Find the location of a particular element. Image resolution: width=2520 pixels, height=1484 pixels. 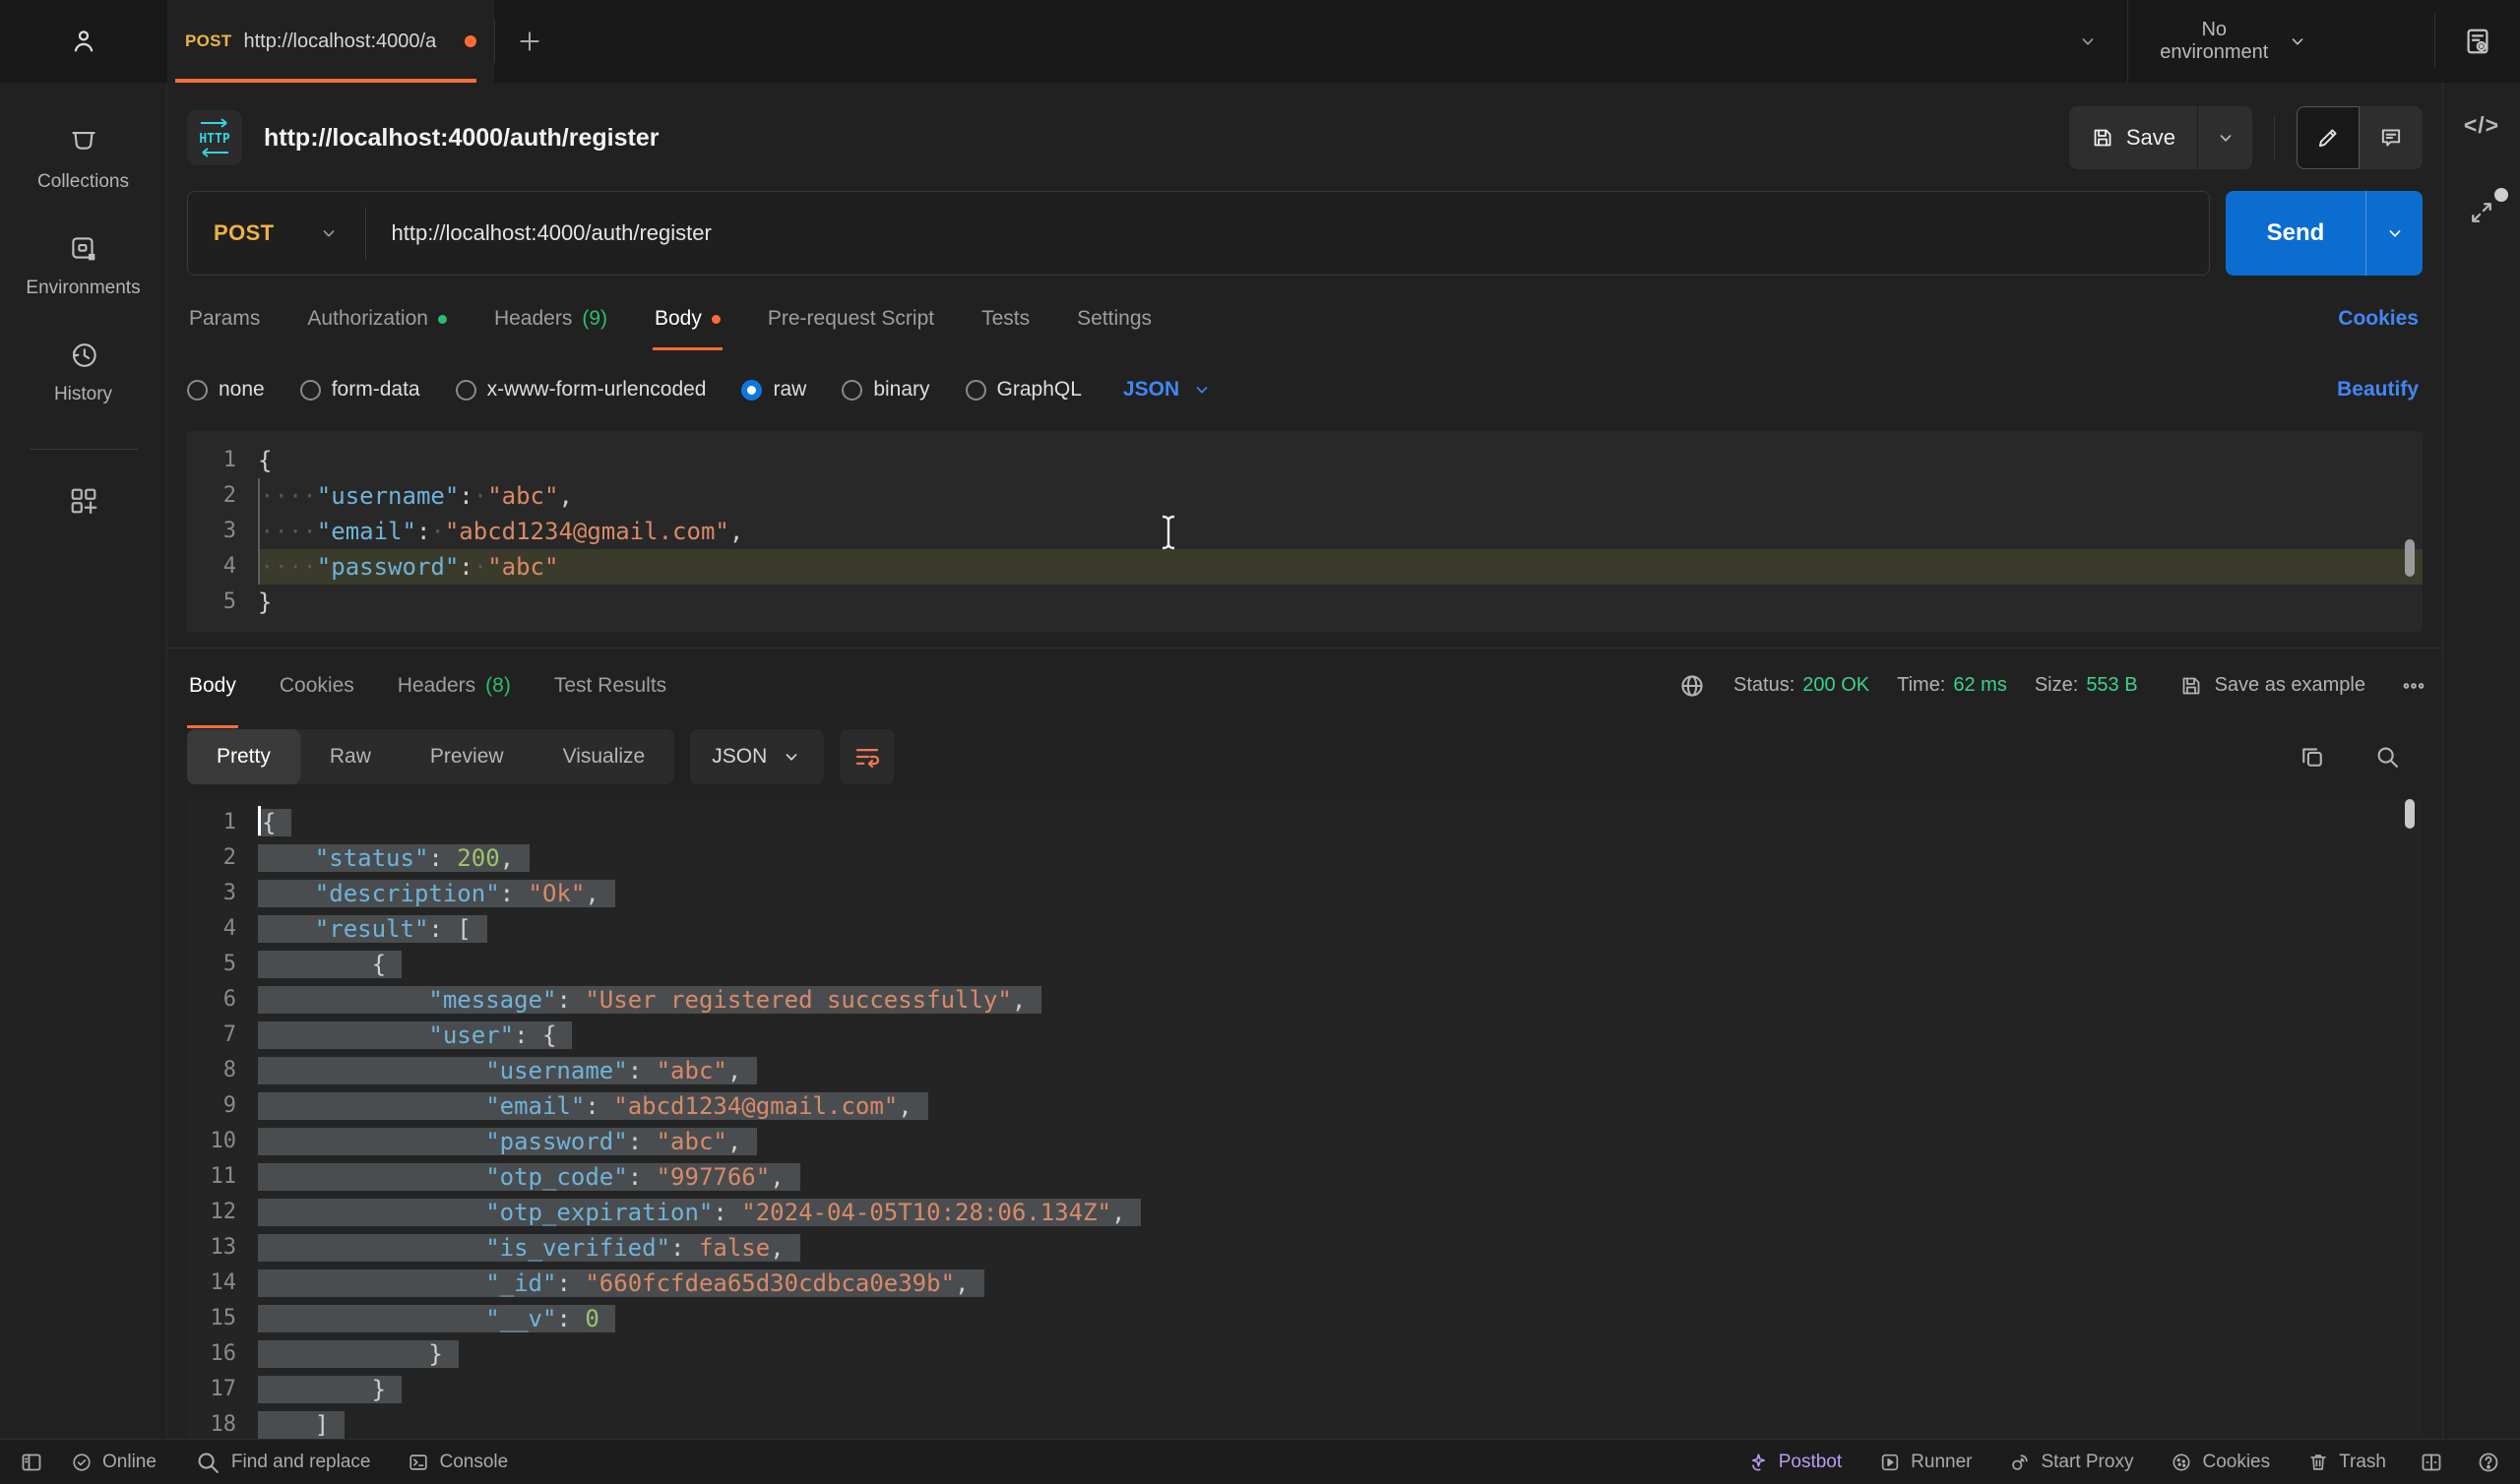

code-line: 16 } is located at coordinates (1305, 1354).